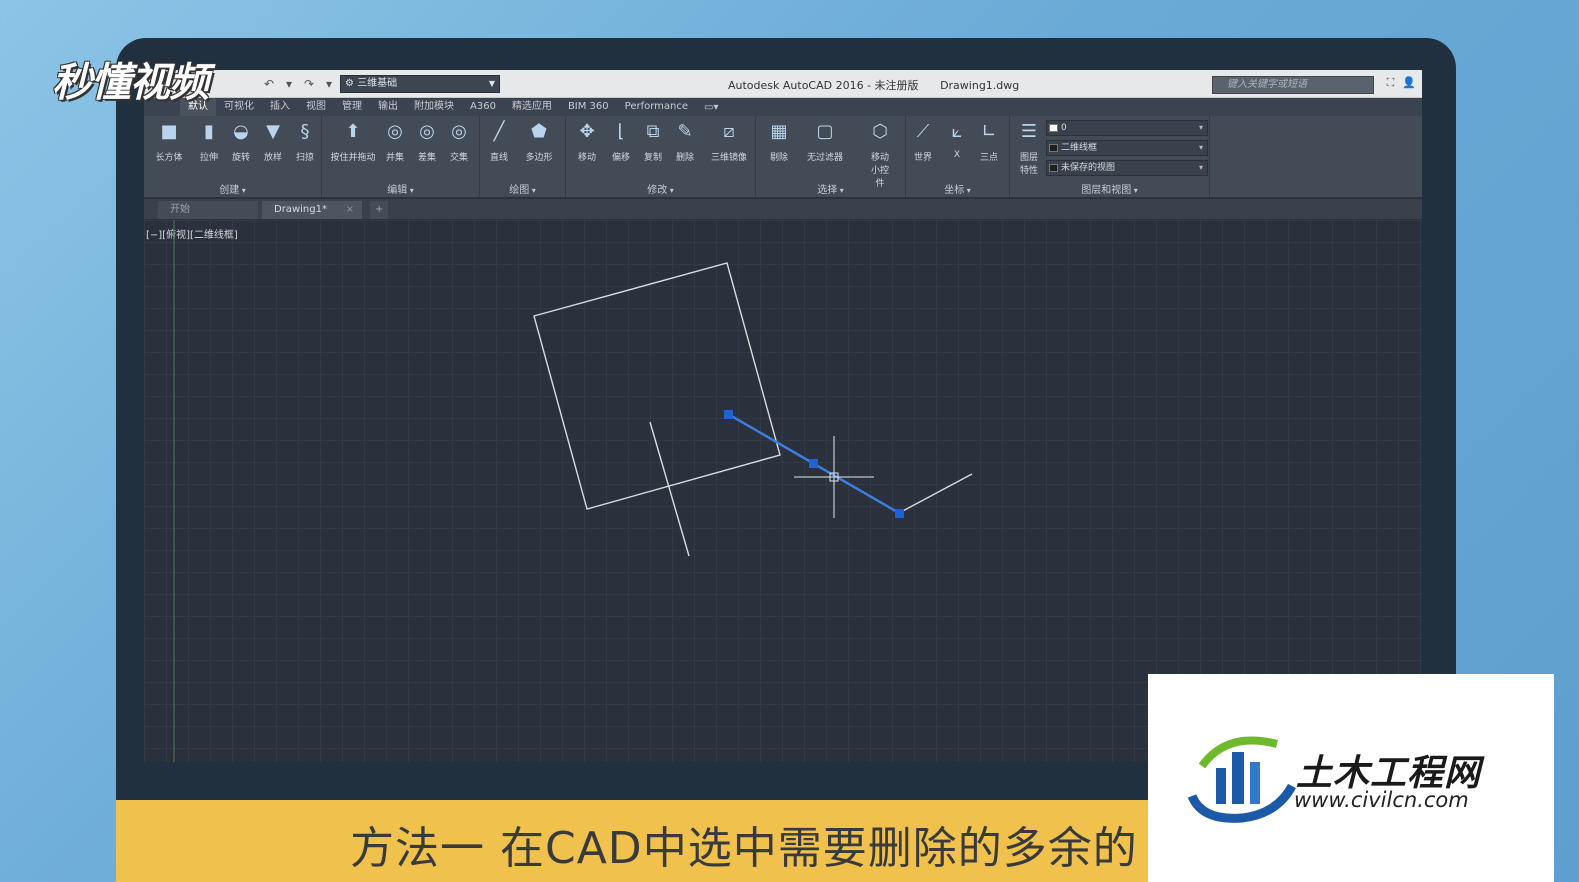 The image size is (1579, 882). What do you see at coordinates (660, 188) in the screenshot?
I see `panel-title-modify: 修改` at bounding box center [660, 188].